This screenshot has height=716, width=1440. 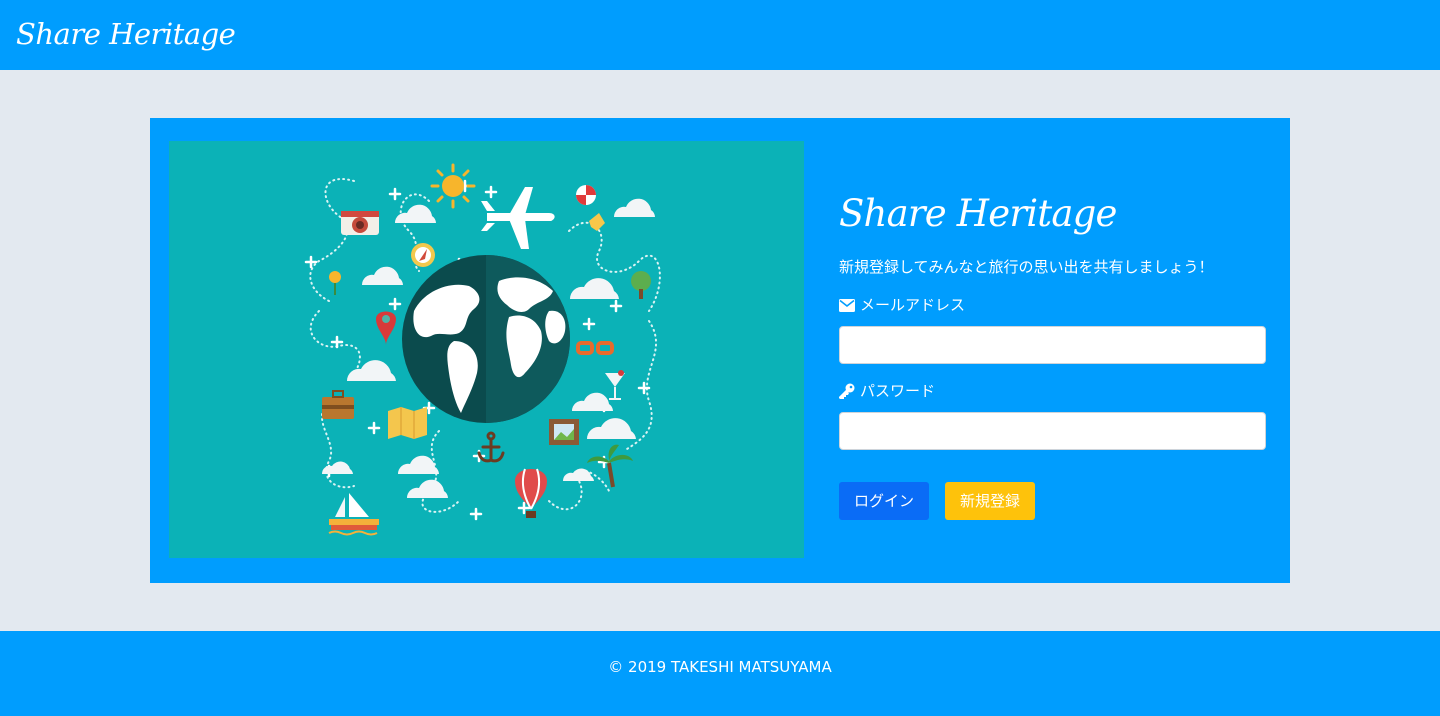 What do you see at coordinates (1052, 431) in the screenshot?
I see `password-field` at bounding box center [1052, 431].